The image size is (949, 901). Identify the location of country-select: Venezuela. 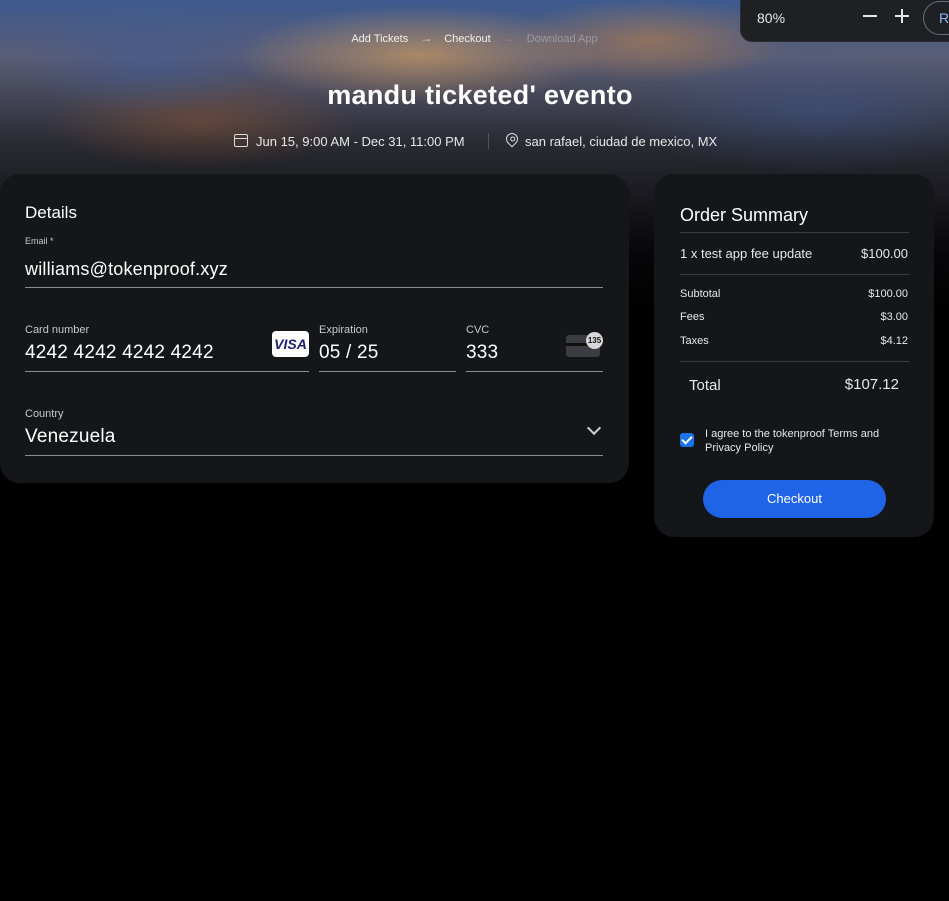
(70, 437).